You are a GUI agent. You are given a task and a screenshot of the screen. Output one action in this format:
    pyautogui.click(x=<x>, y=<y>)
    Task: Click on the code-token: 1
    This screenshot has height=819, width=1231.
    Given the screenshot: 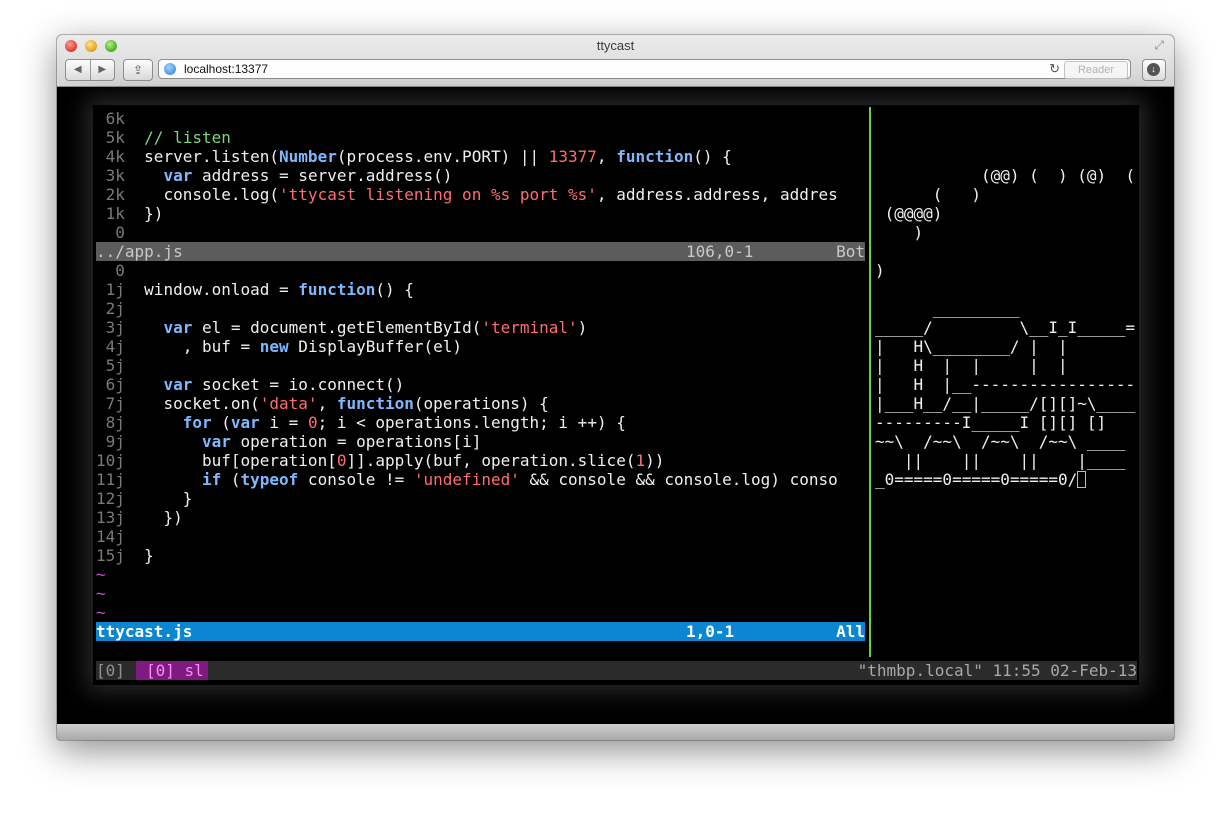 What is the action you would take?
    pyautogui.click(x=640, y=460)
    